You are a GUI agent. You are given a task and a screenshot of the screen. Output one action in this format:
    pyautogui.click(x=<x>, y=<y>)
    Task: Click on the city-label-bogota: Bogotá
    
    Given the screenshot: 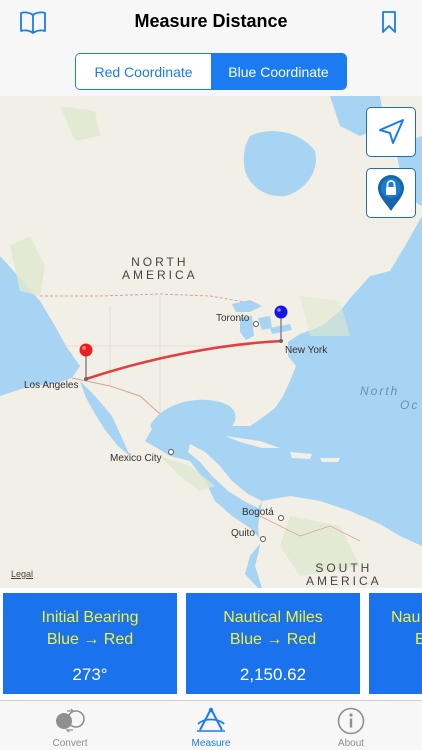 What is the action you would take?
    pyautogui.click(x=258, y=512)
    